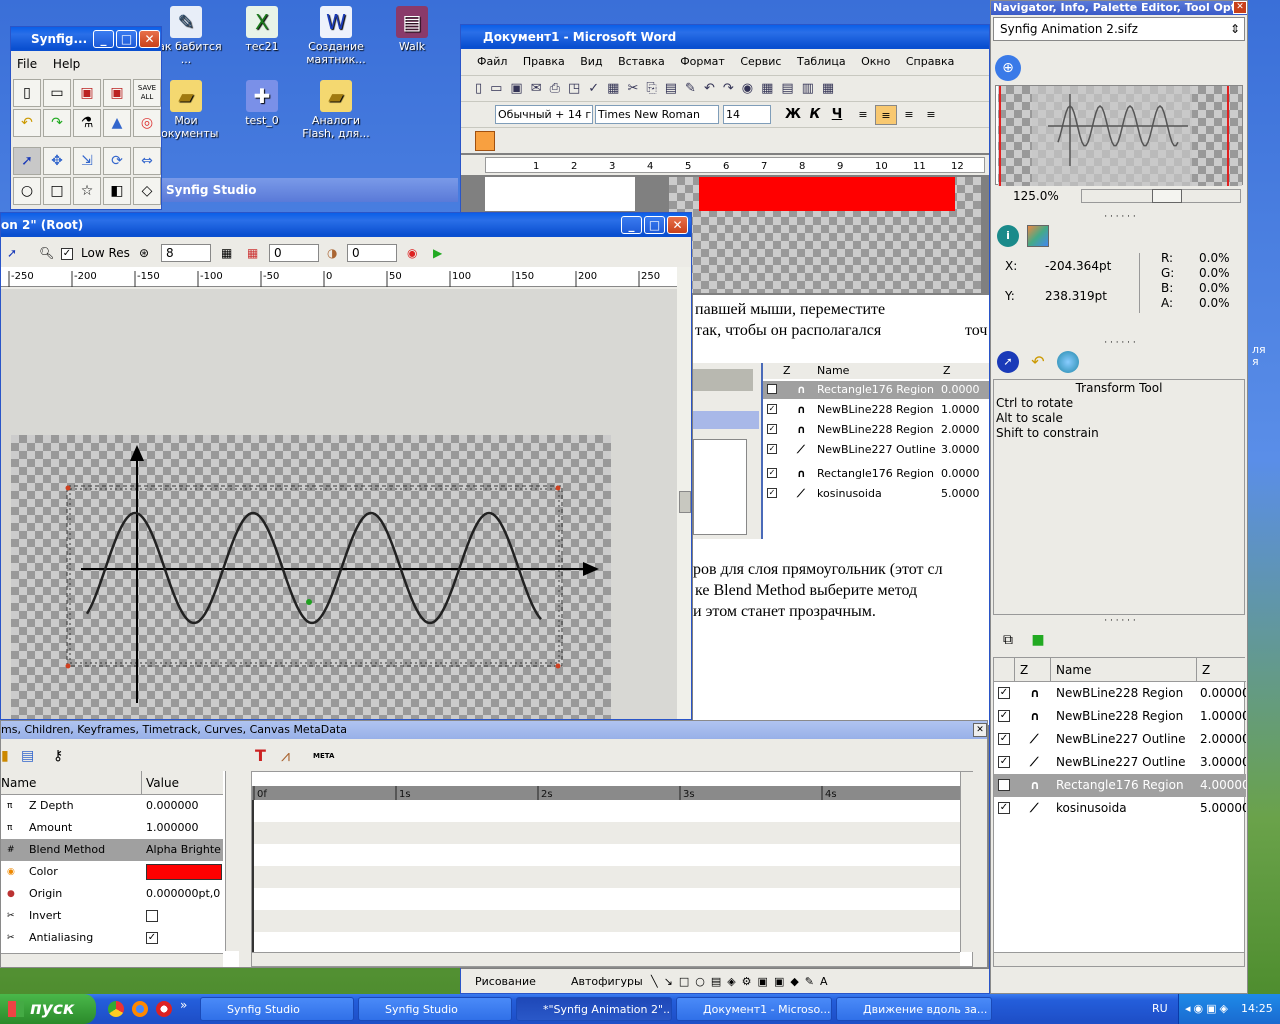 This screenshot has width=1280, height=1024. I want to click on open-folder-icon: ▭, so click(57, 93).